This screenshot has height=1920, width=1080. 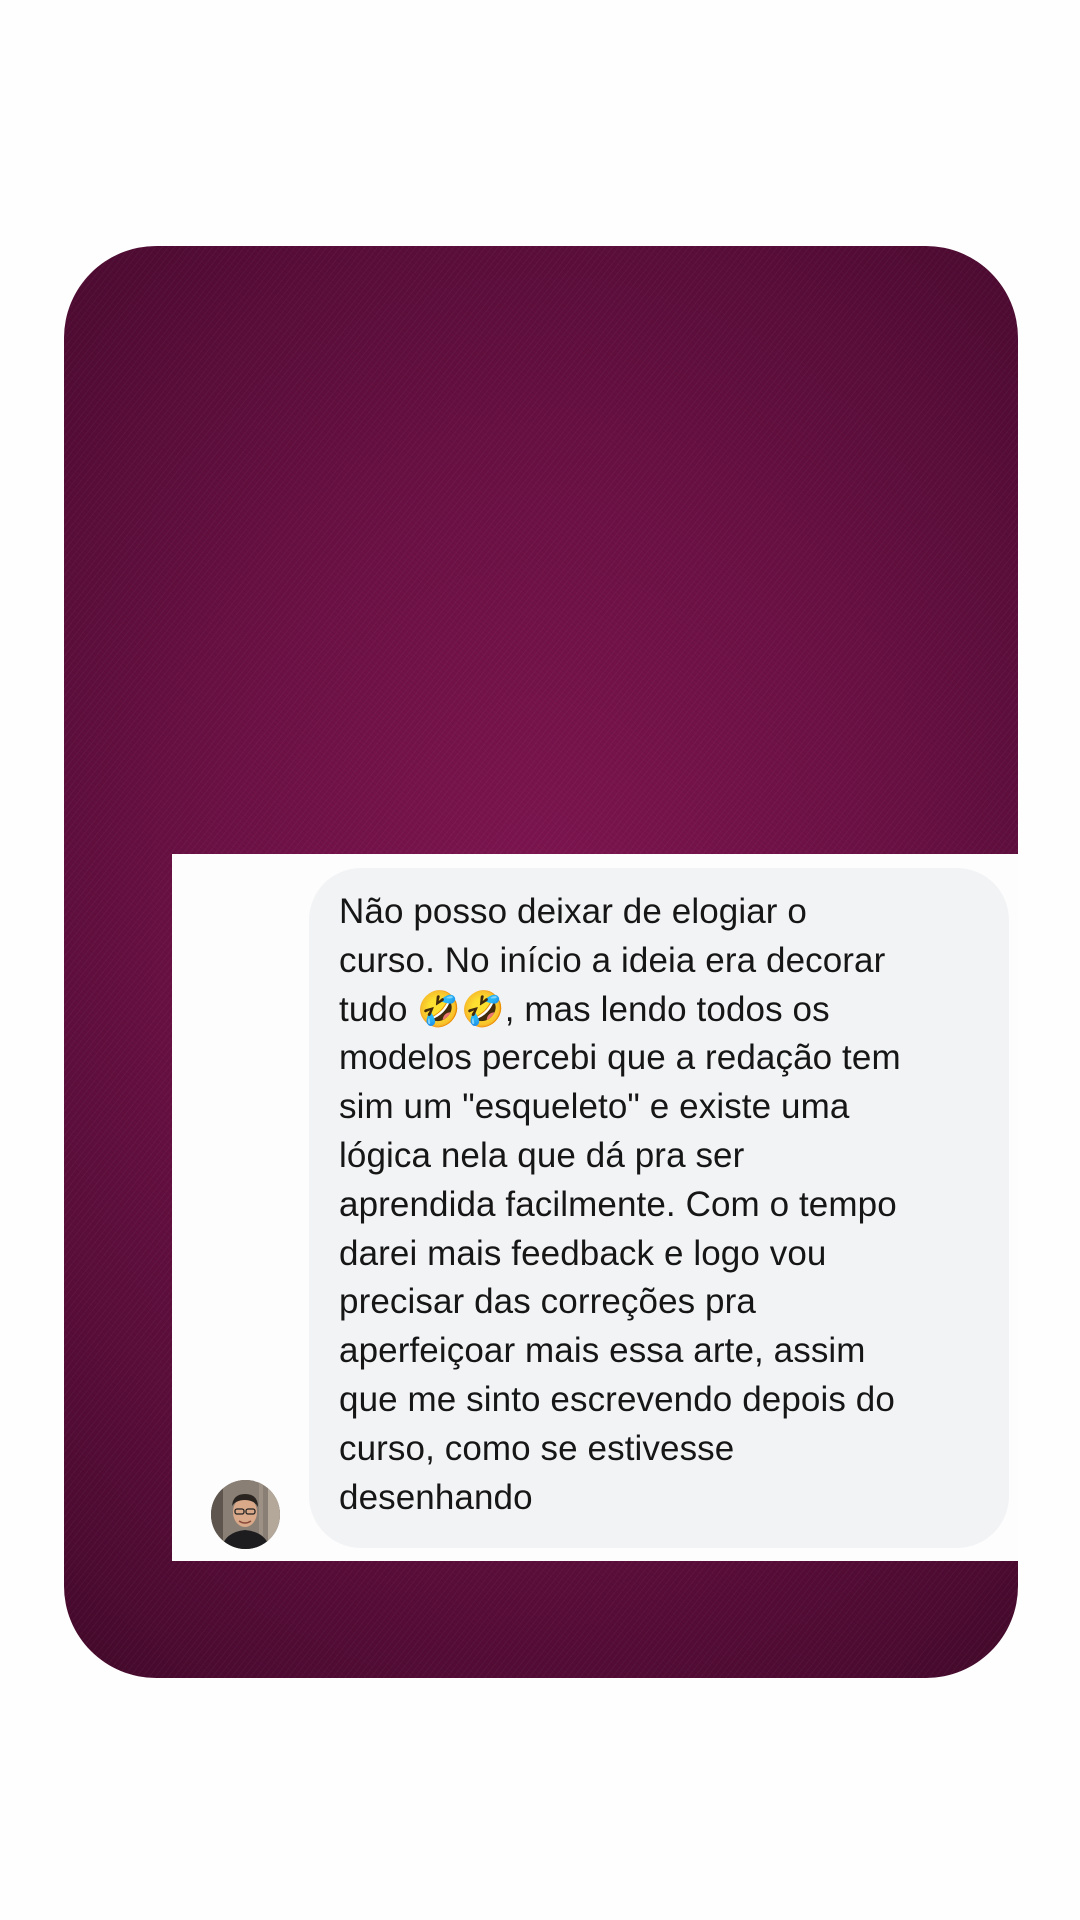 I want to click on avatar-photo-icon, so click(x=245, y=1514).